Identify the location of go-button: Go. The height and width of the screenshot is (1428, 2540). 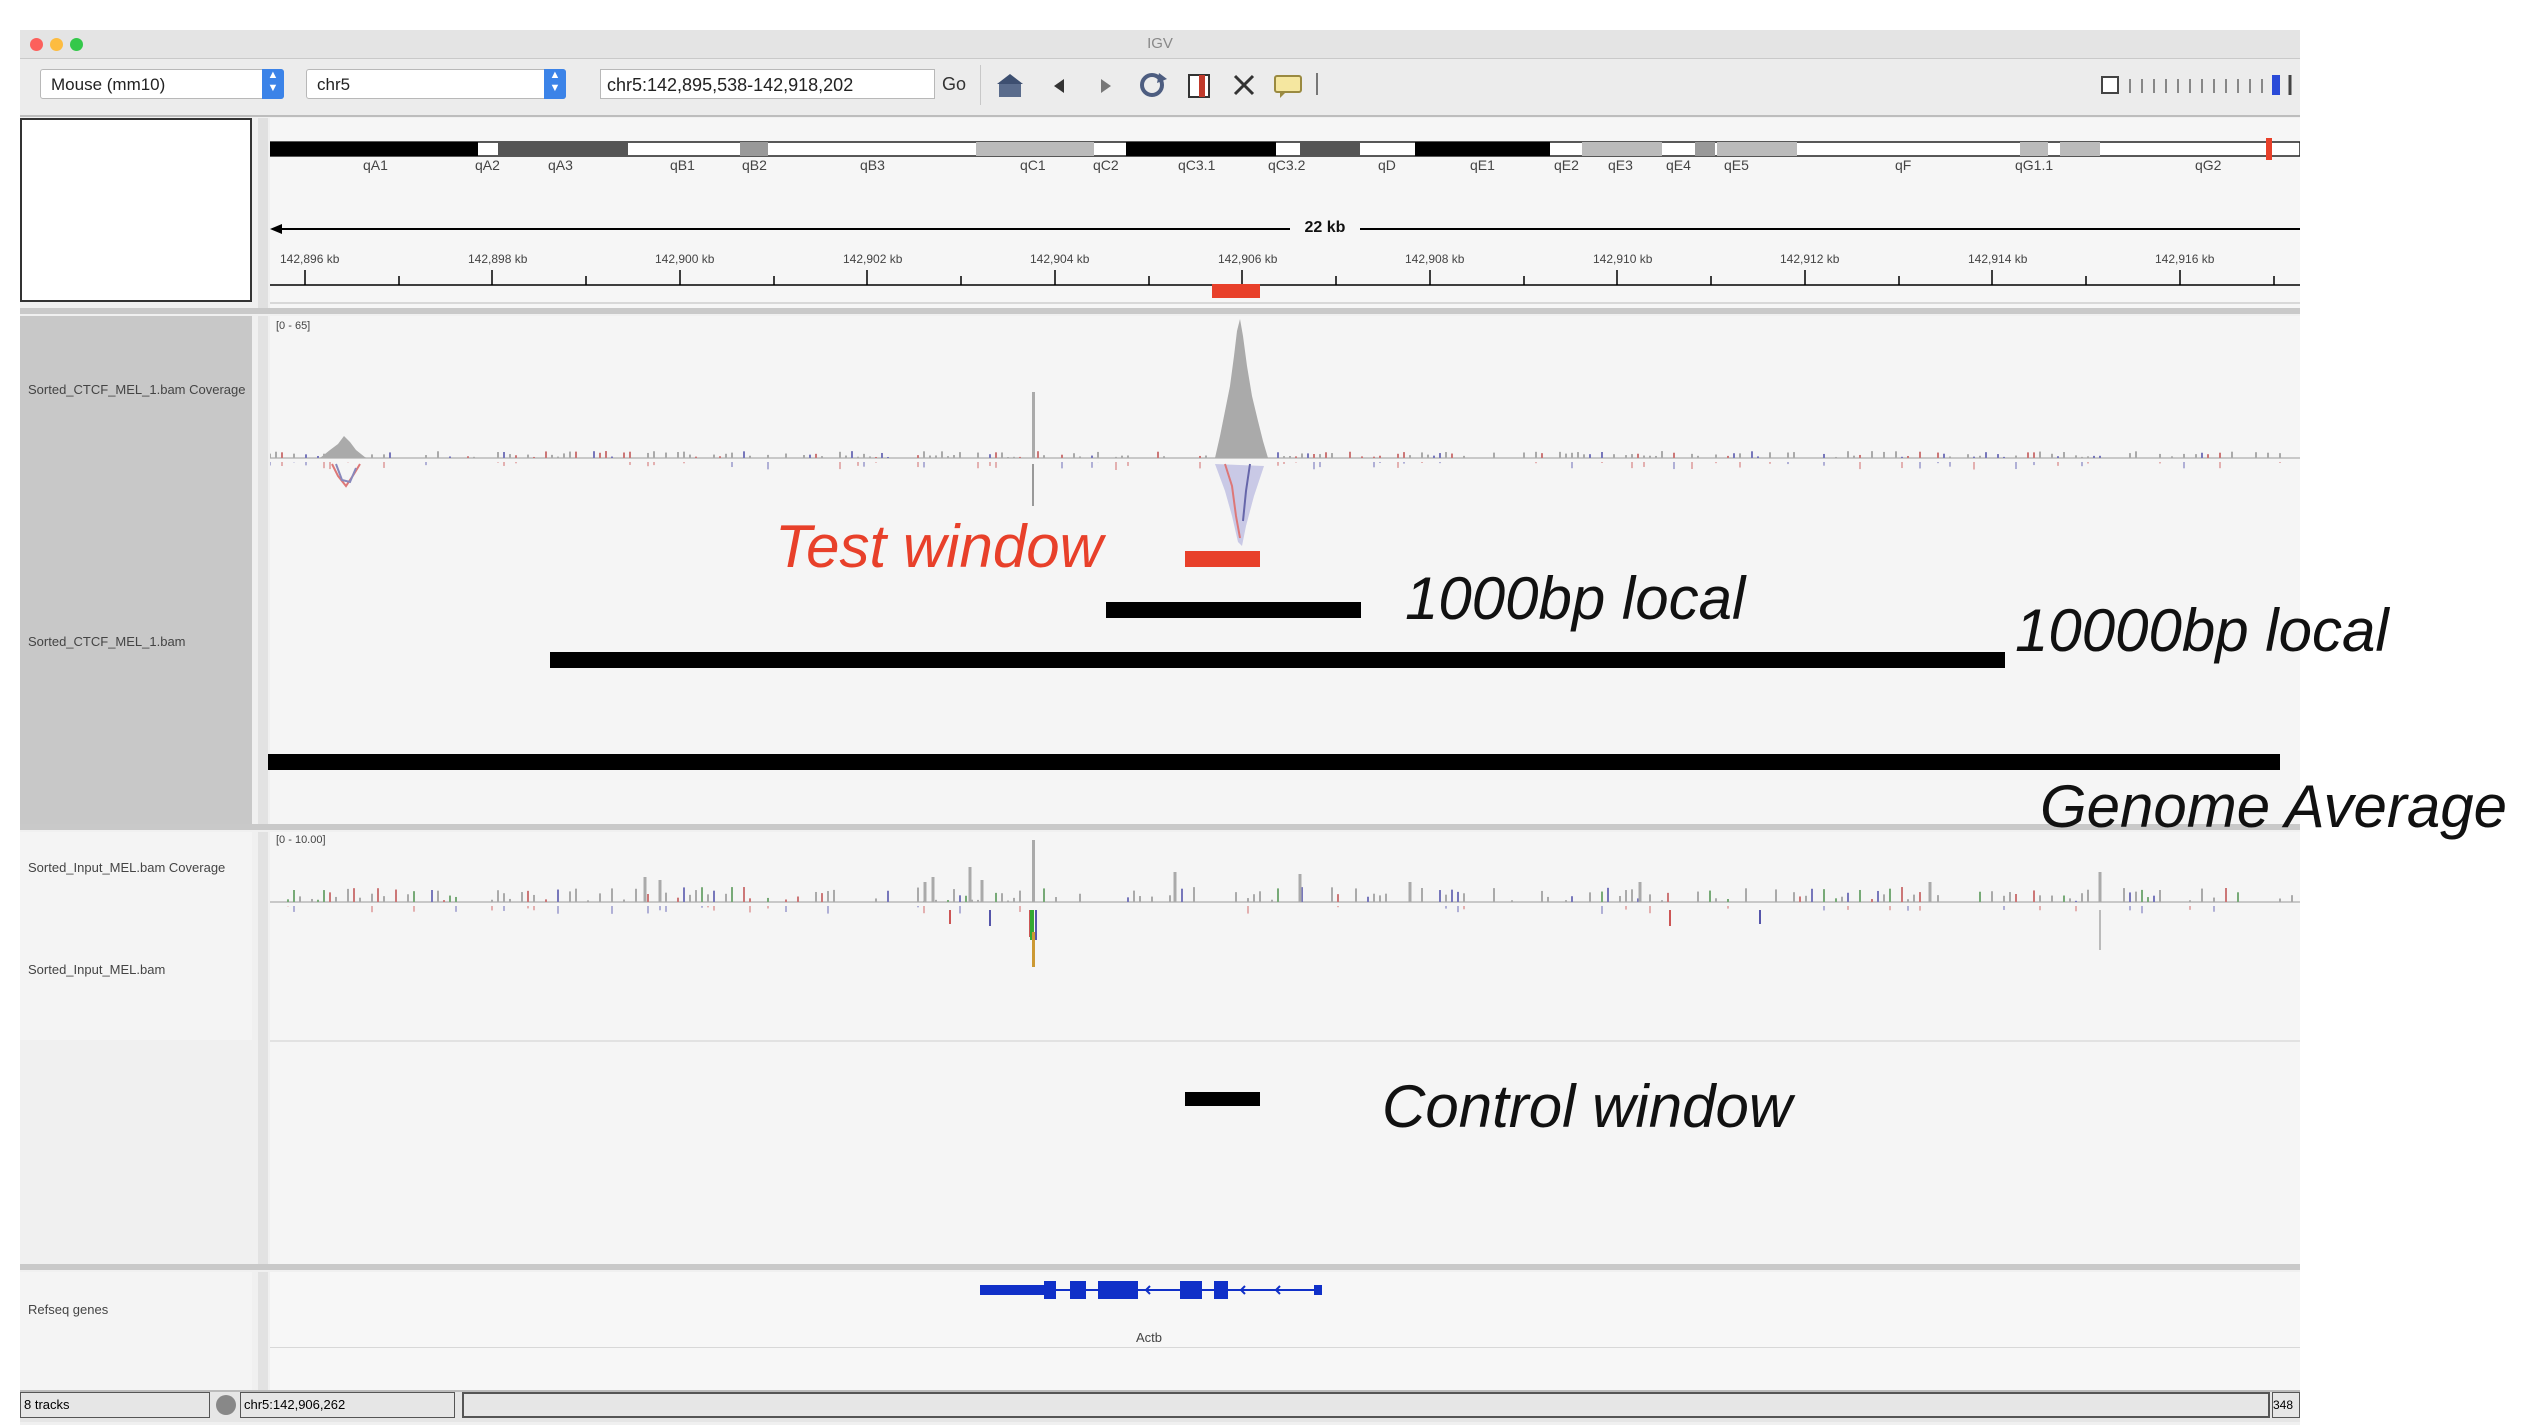
(954, 84).